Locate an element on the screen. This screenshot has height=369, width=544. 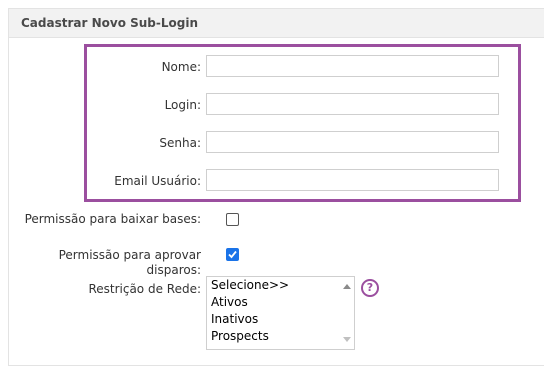
scroll-down-arrow-icon is located at coordinates (347, 339).